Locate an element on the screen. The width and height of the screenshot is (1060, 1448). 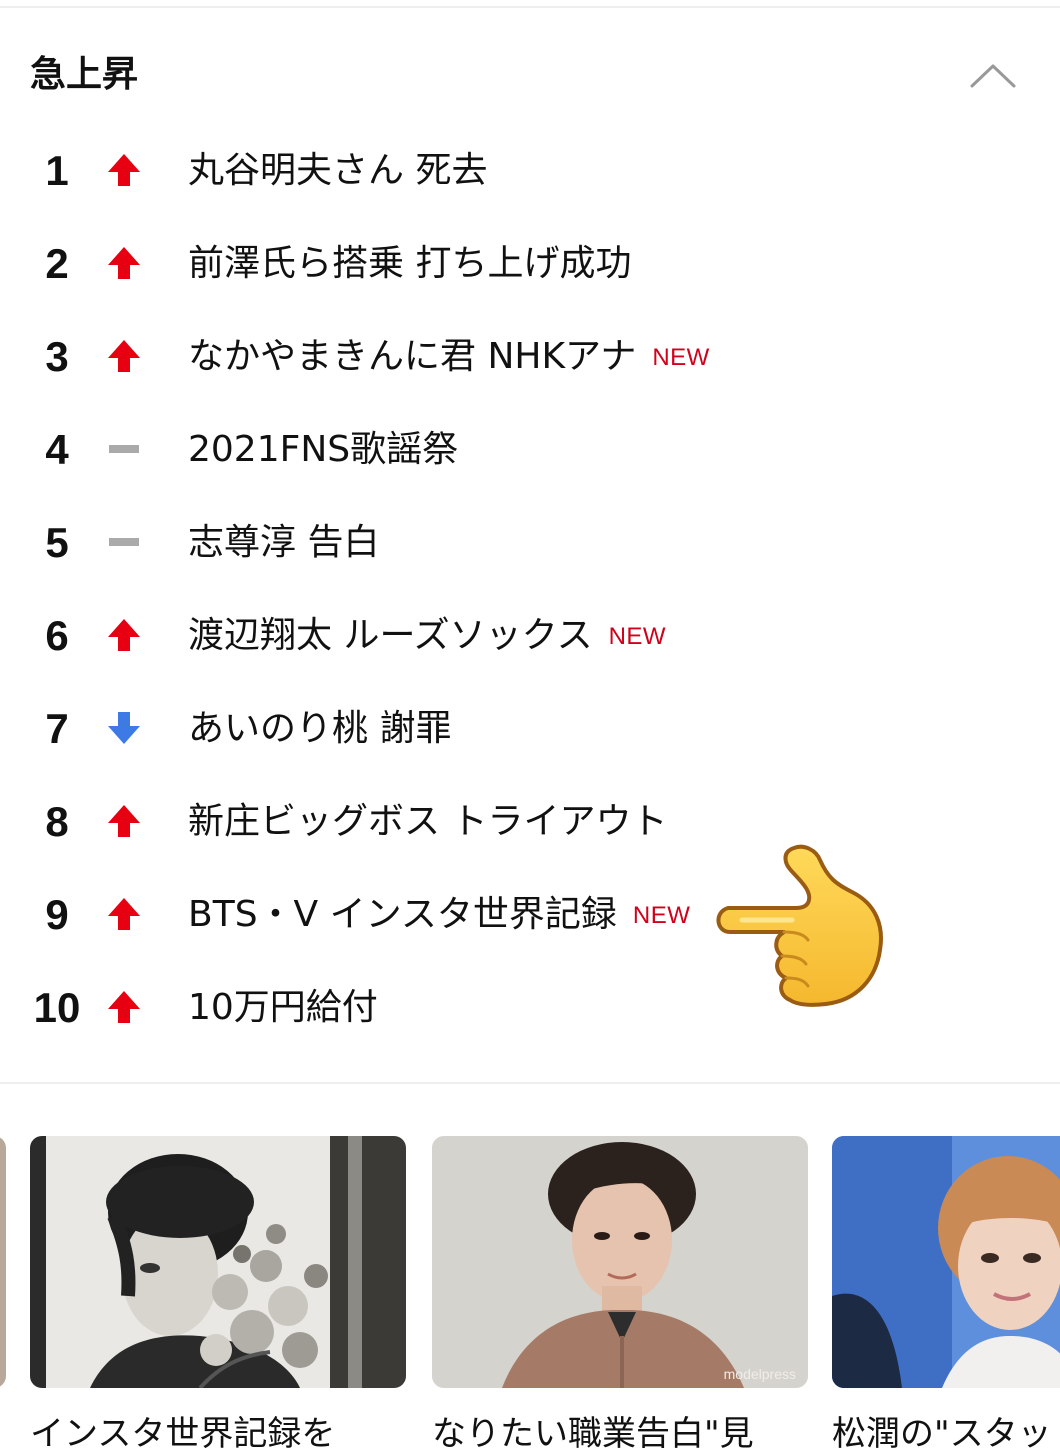
list-item: 3 なかやまきんに君 NHKアナ NEW is located at coordinates (530, 356).